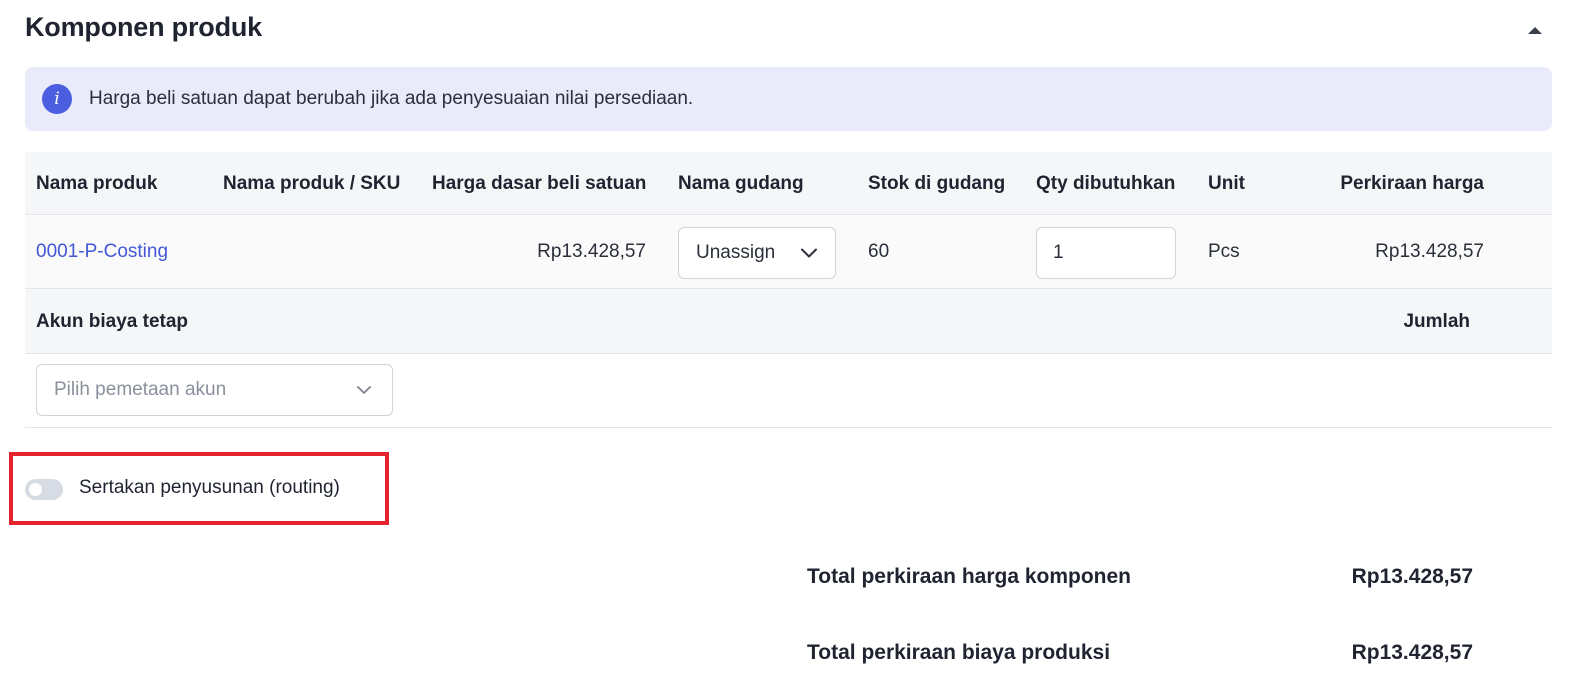  I want to click on account-mapping-placeholder: Pilih pemetaan akun, so click(140, 389).